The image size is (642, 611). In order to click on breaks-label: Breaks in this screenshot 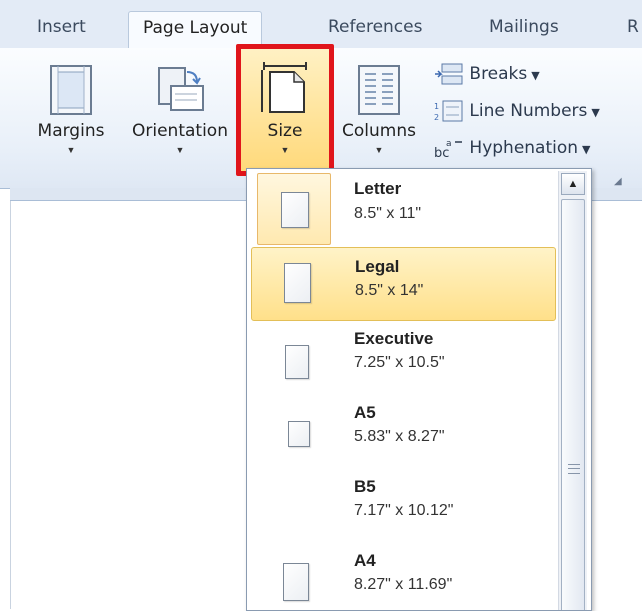, I will do `click(498, 74)`.